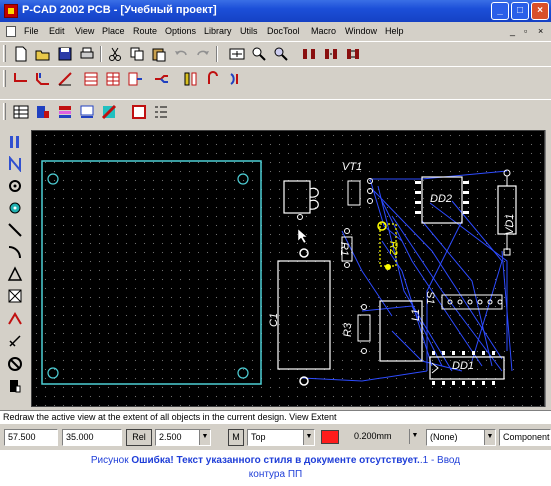 The height and width of the screenshot is (486, 551). What do you see at coordinates (540, 11) in the screenshot?
I see `close-button: ×` at bounding box center [540, 11].